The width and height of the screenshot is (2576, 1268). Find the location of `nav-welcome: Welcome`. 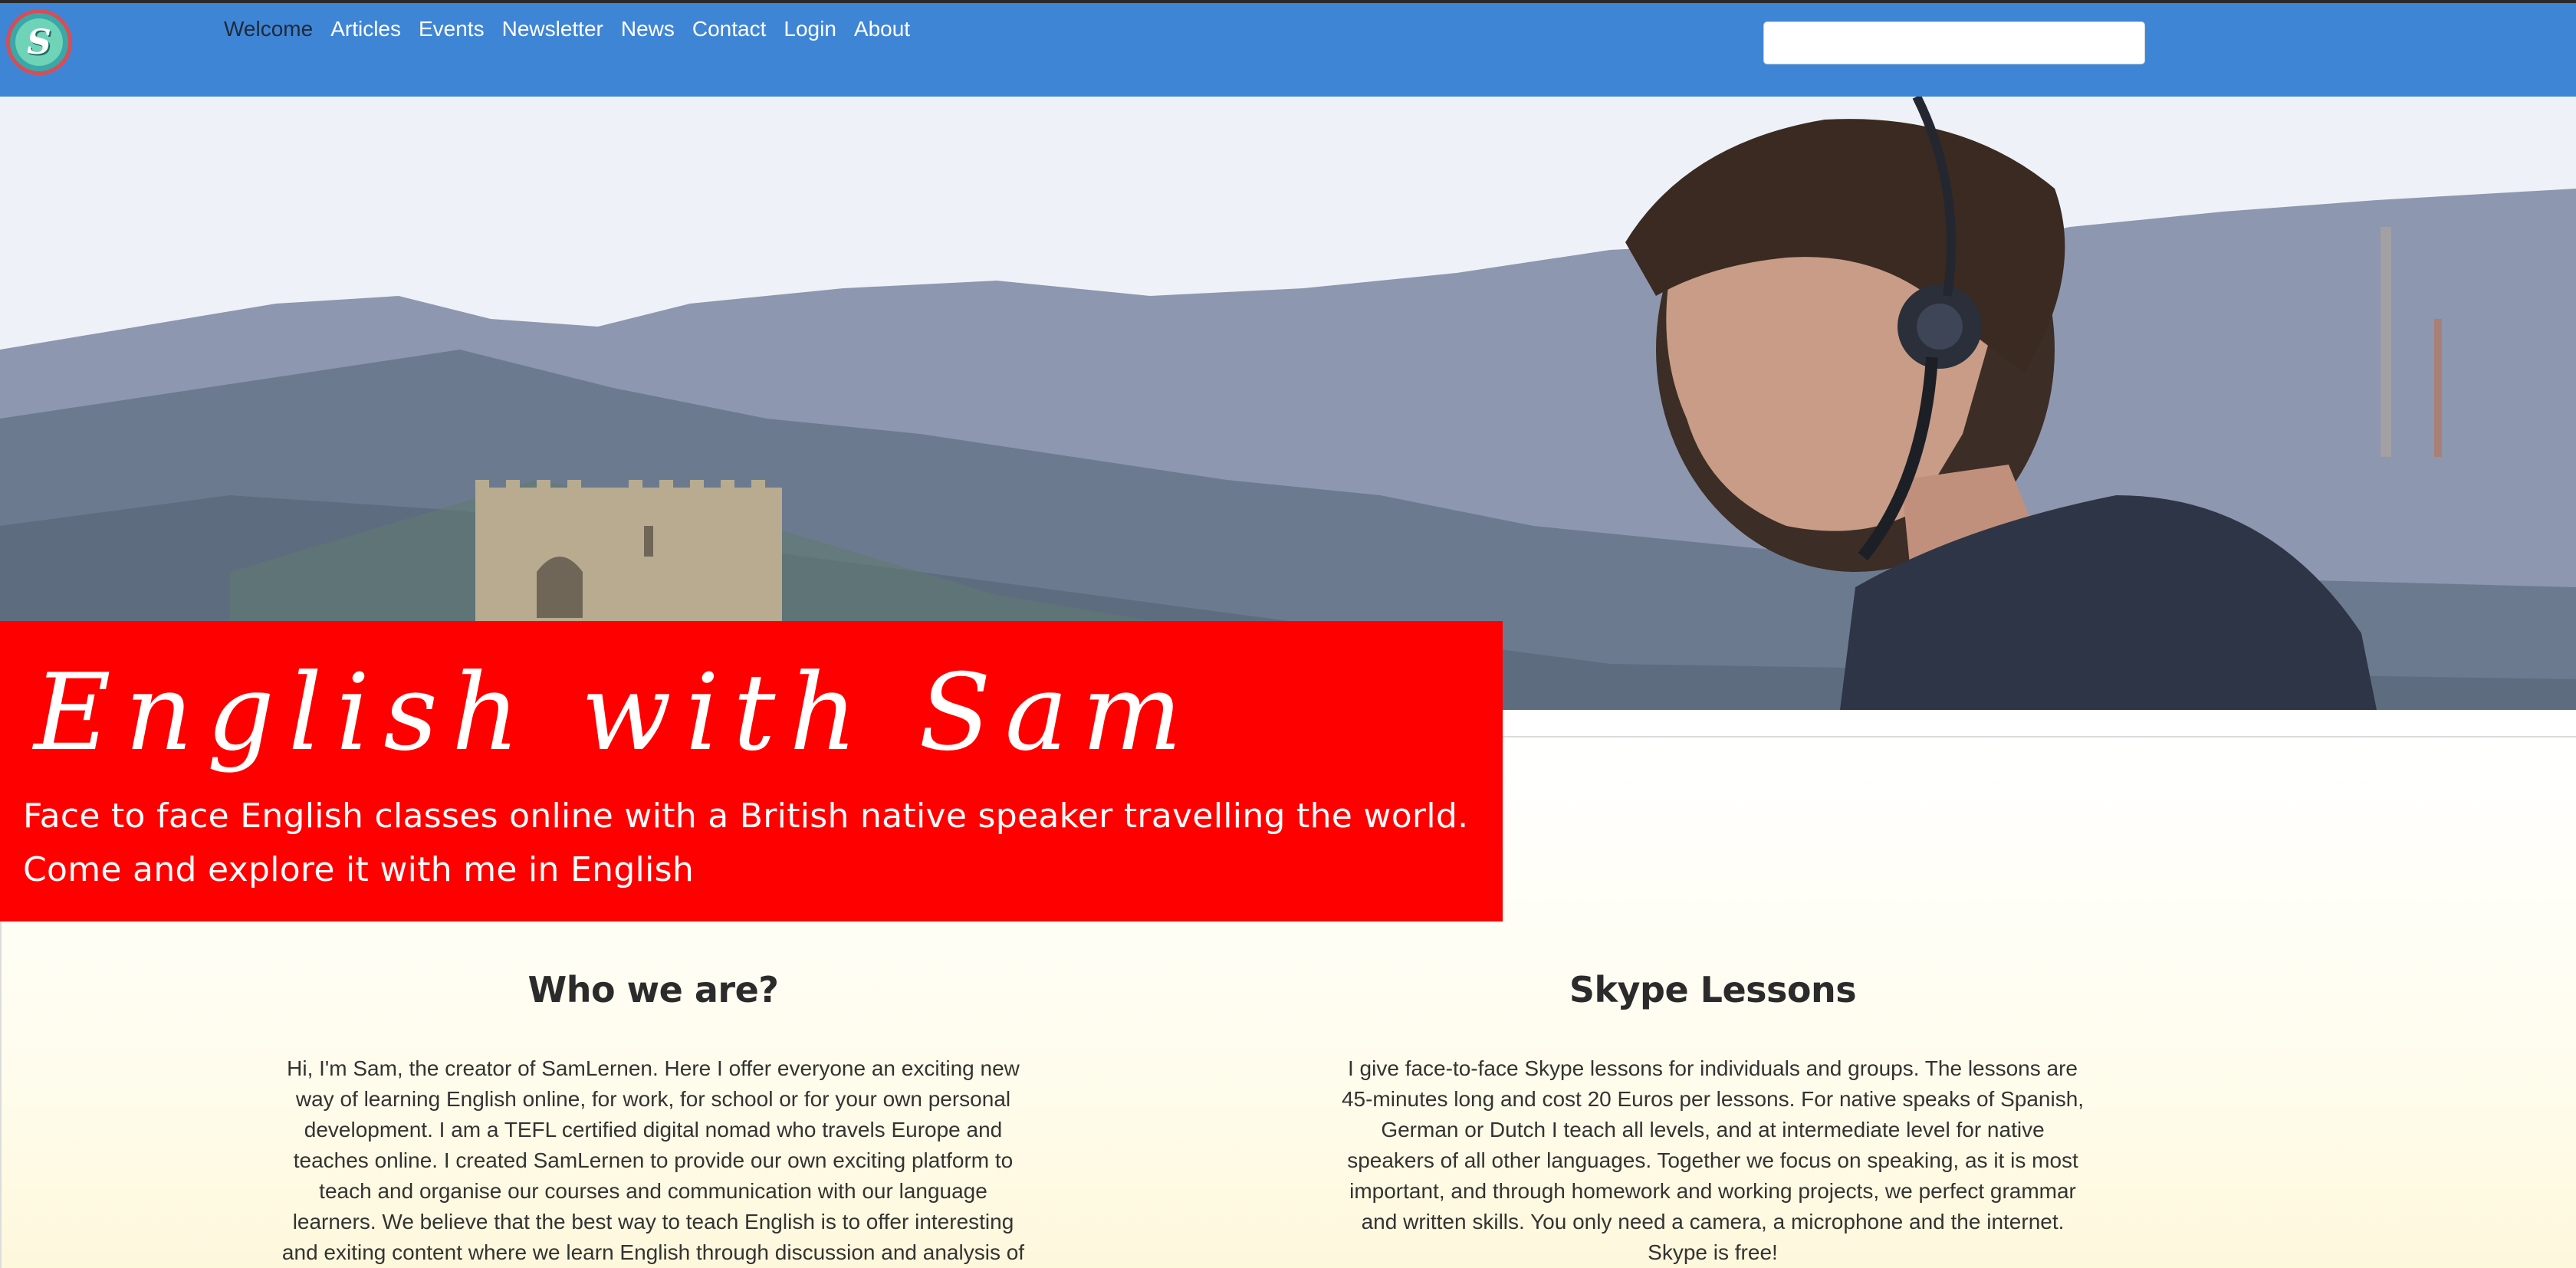

nav-welcome: Welcome is located at coordinates (268, 29).